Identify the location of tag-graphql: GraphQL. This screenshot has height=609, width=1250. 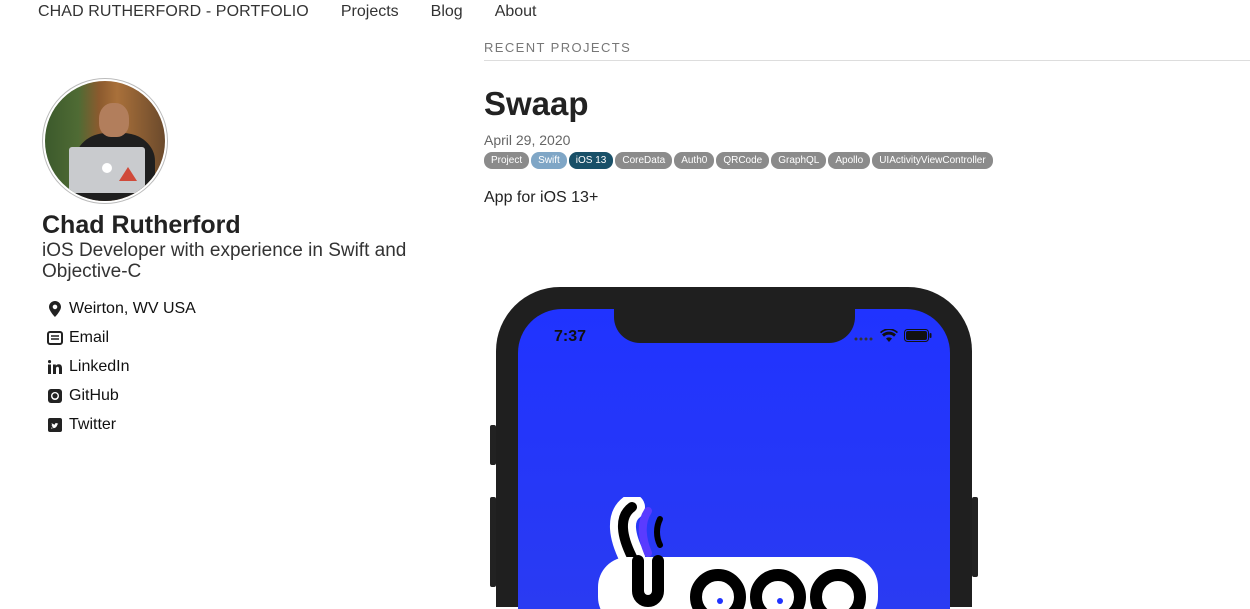
(799, 160).